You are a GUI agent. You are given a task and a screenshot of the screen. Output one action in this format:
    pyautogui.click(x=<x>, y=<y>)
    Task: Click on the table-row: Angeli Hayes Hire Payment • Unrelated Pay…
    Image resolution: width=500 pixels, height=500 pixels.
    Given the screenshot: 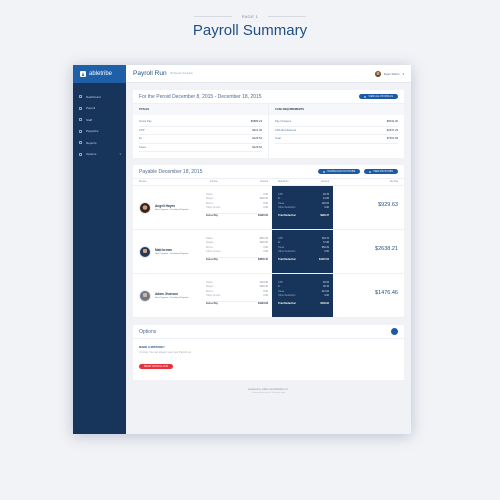 What is the action you would take?
    pyautogui.click(x=268, y=208)
    